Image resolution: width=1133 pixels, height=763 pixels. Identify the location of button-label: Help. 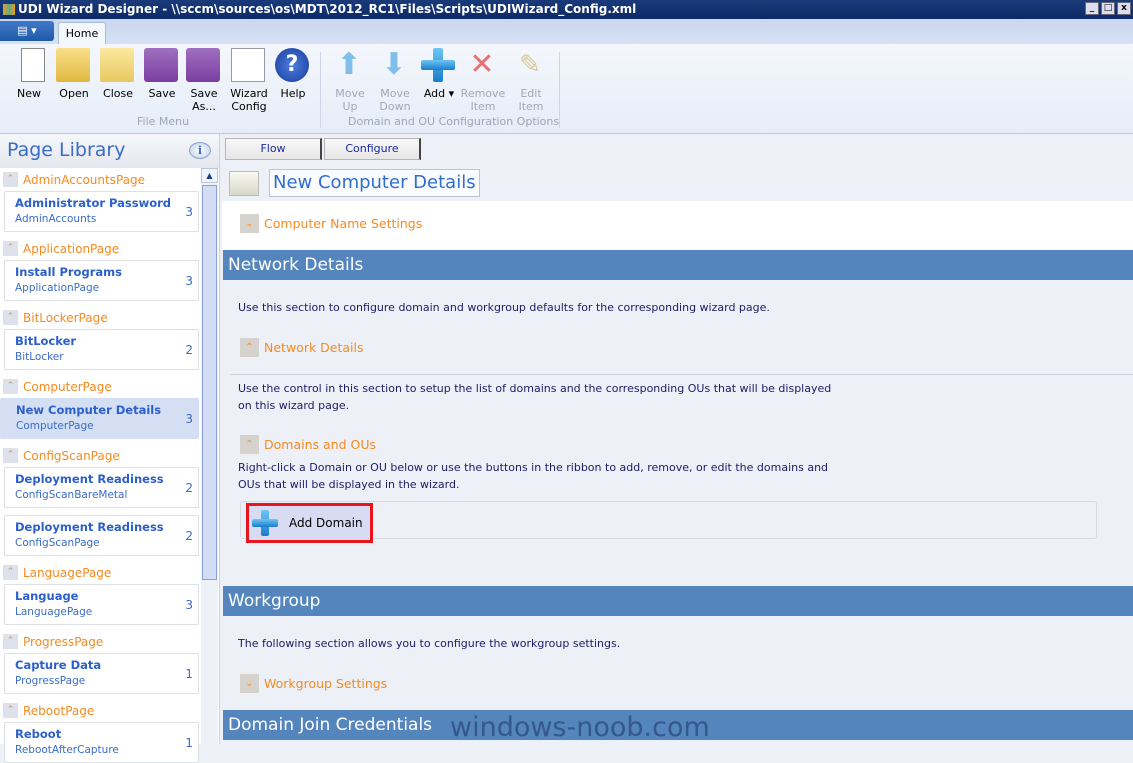
(293, 93).